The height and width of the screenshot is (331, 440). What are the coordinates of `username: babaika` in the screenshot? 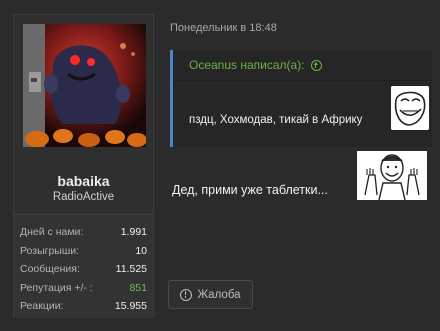 It's located at (83, 181).